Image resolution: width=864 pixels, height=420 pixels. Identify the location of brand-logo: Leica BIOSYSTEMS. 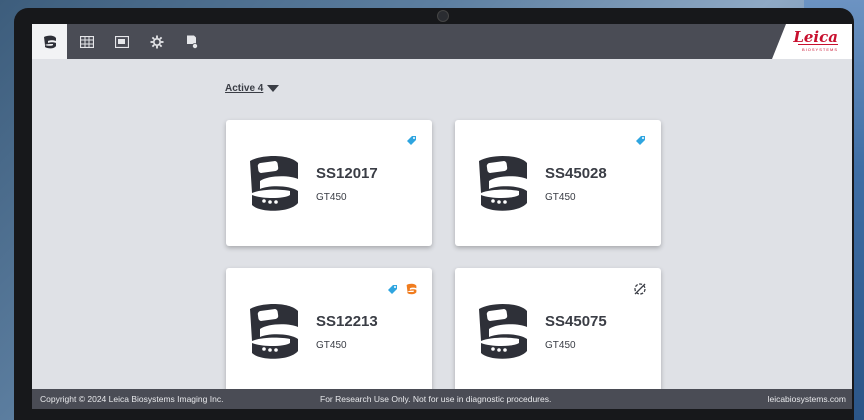
(812, 41).